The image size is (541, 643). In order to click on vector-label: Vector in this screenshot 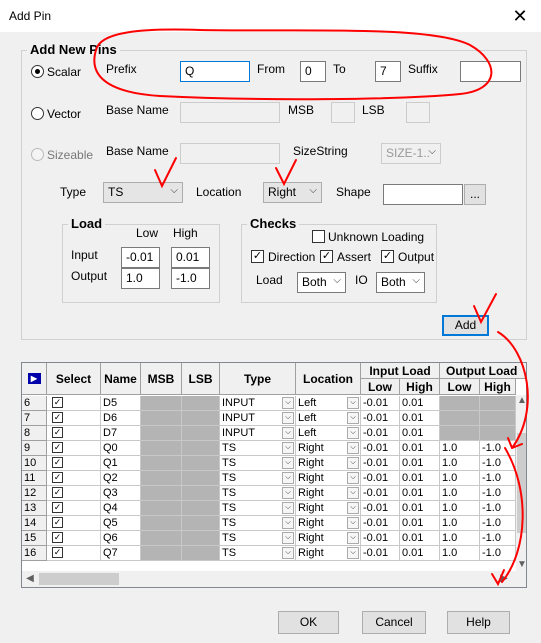, I will do `click(64, 114)`.